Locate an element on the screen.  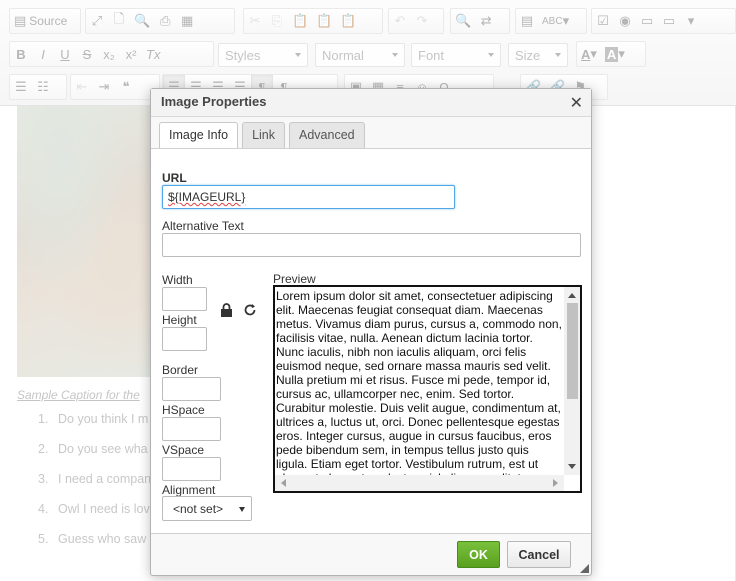
url-label: URL is located at coordinates (174, 178).